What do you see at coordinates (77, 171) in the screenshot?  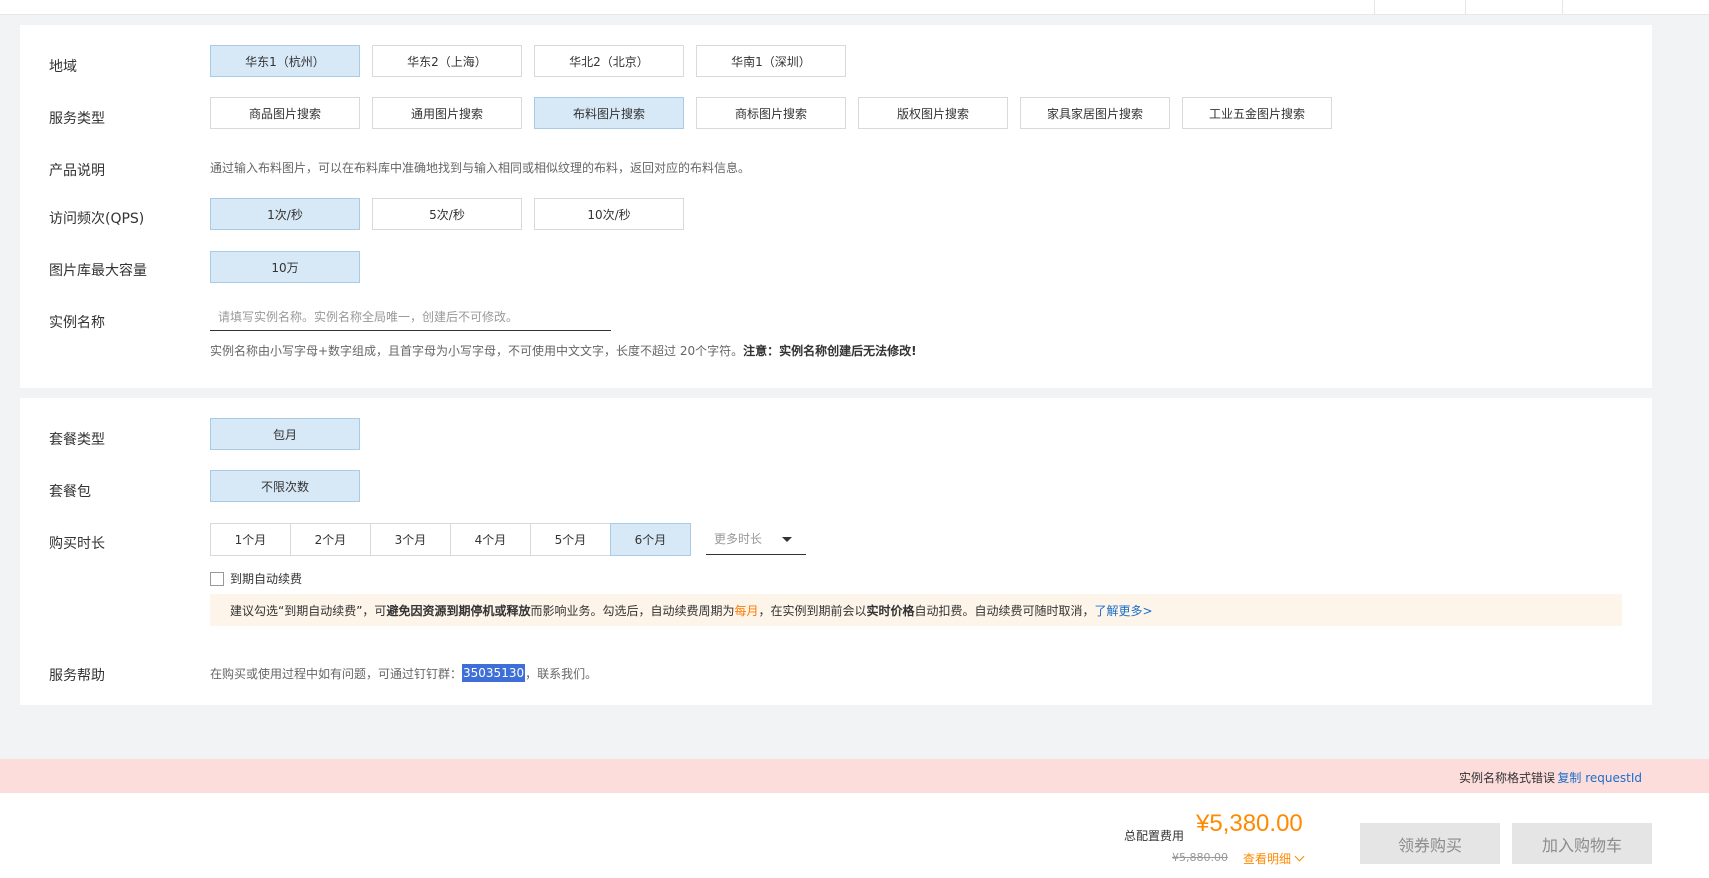 I see `product-desc-label: 产品说明` at bounding box center [77, 171].